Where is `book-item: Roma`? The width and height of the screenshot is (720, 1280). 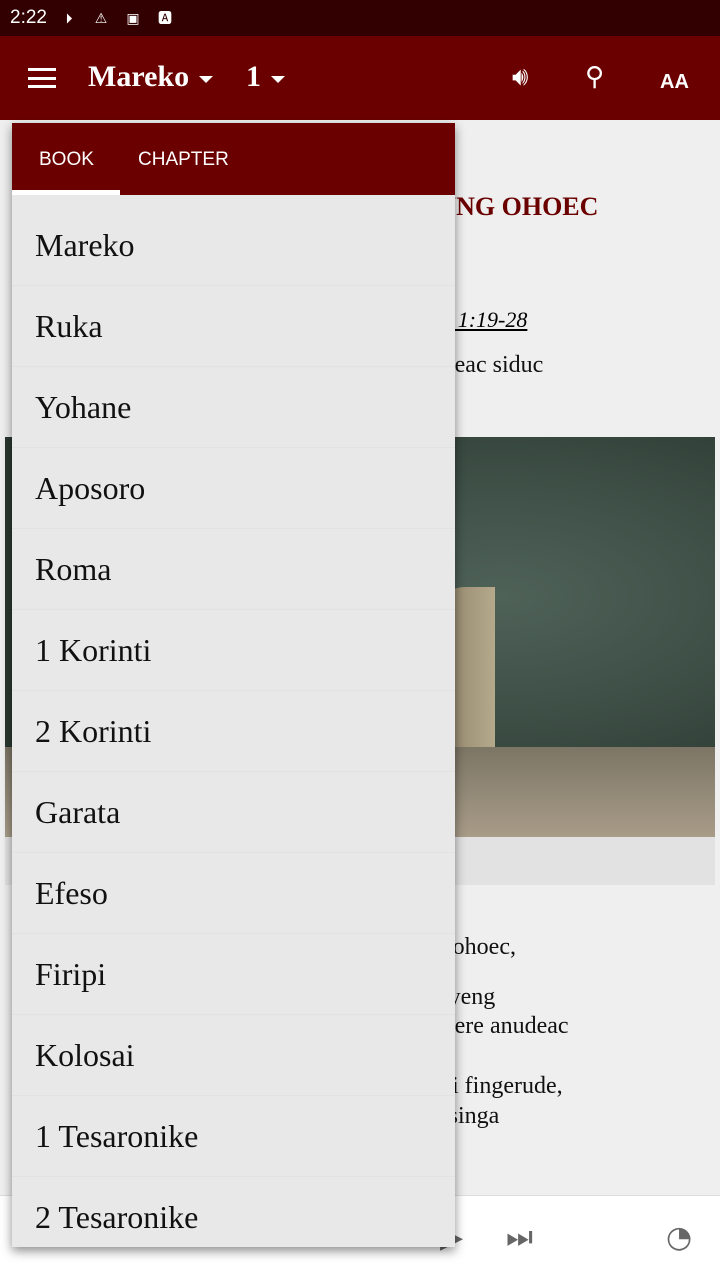
book-item: Roma is located at coordinates (233, 569).